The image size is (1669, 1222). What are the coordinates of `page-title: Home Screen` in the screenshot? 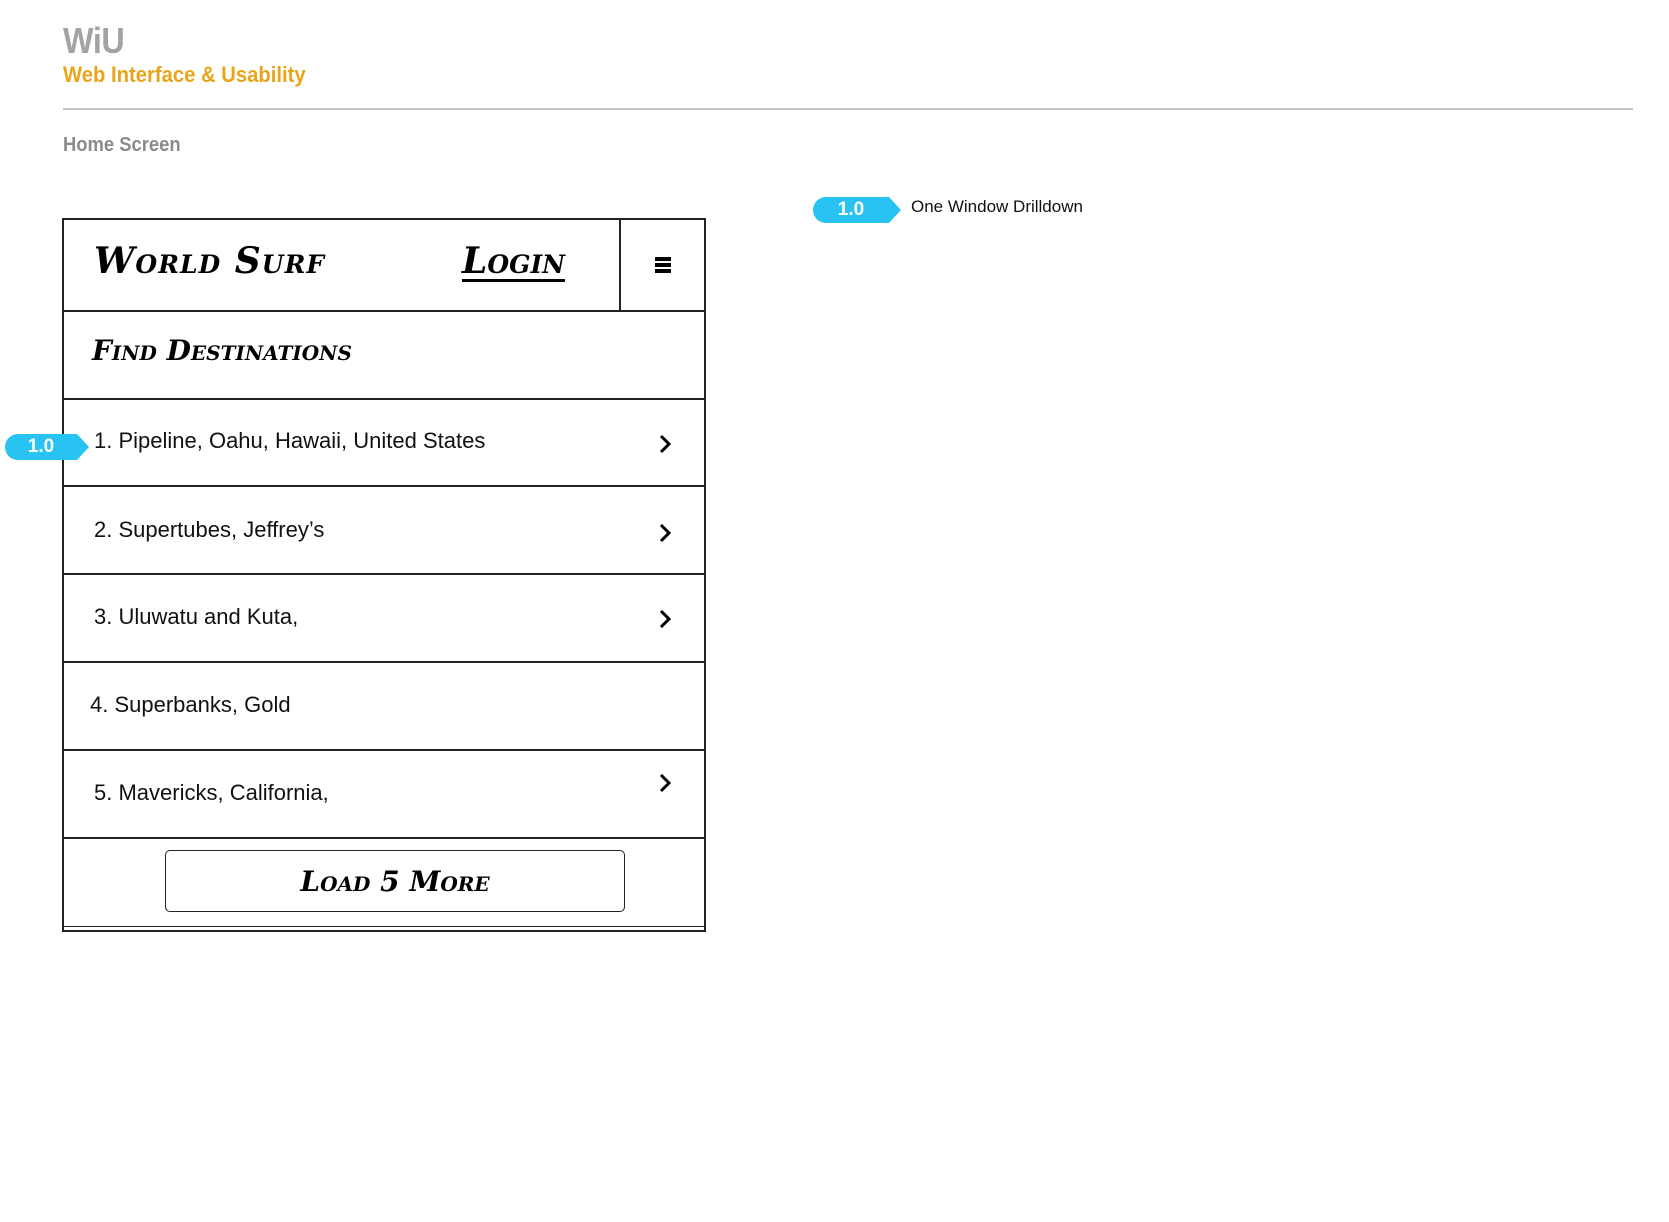 It's located at (122, 145).